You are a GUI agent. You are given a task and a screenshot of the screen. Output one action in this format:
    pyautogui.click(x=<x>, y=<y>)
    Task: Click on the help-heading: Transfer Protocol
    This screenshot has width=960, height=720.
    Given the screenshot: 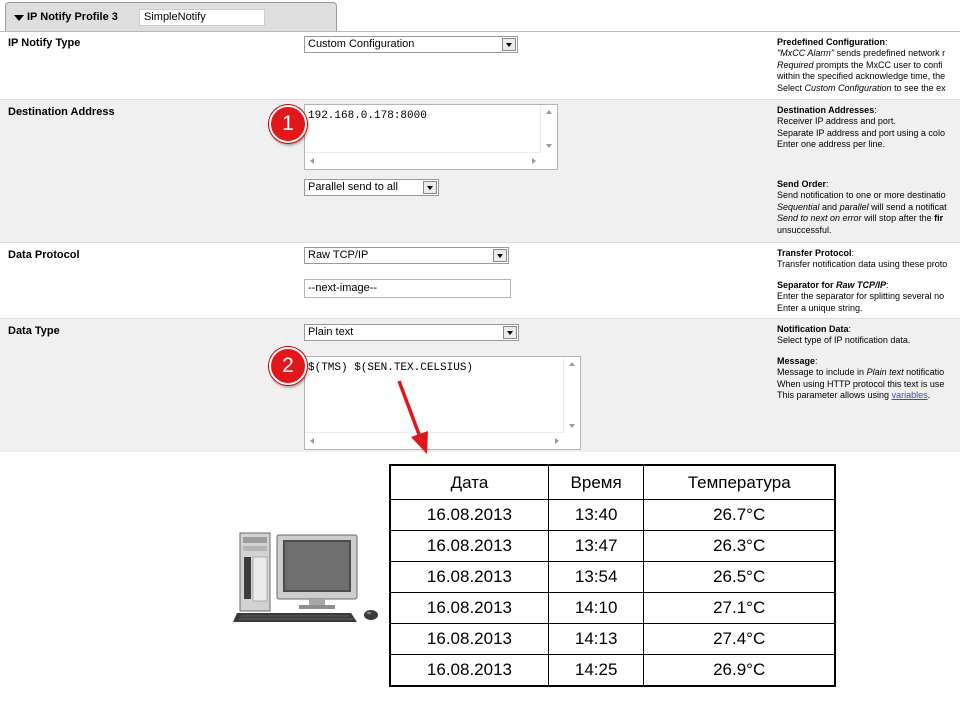 What is the action you would take?
    pyautogui.click(x=814, y=253)
    